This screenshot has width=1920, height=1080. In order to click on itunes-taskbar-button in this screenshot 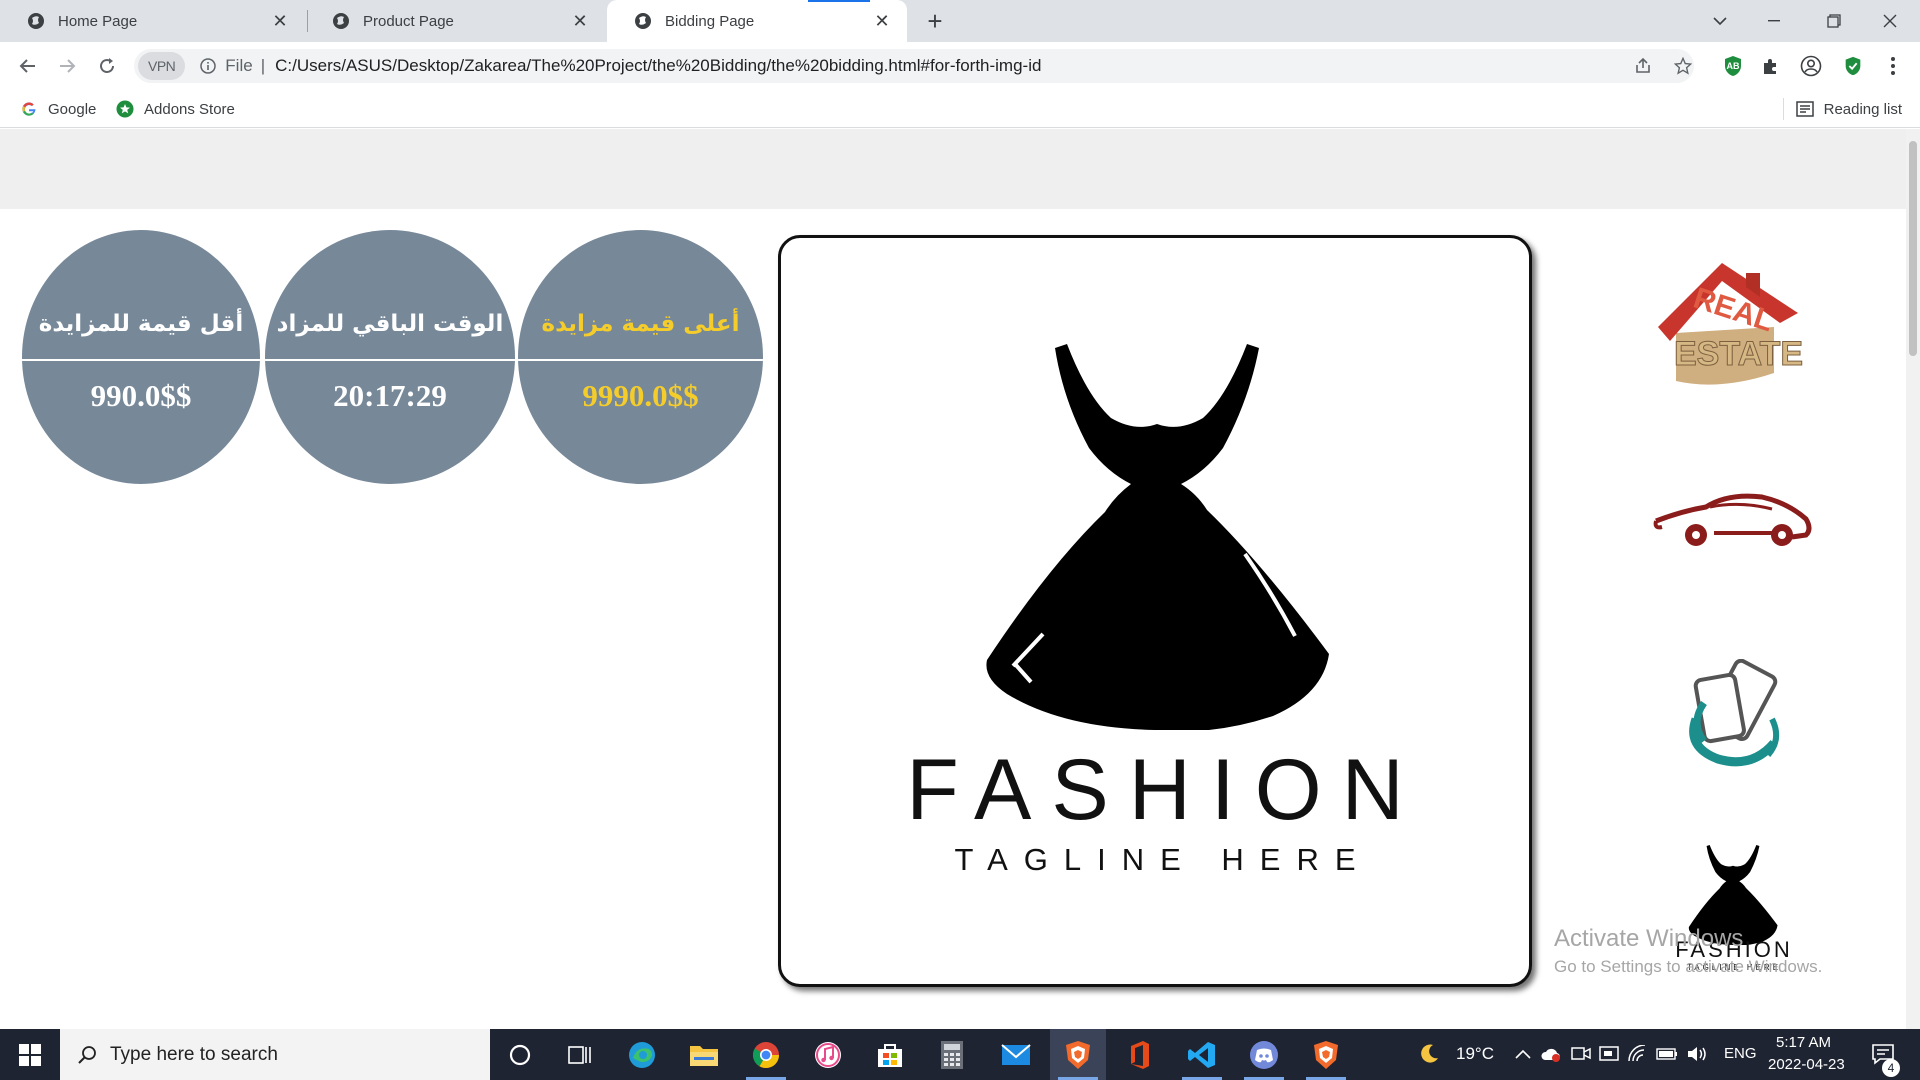, I will do `click(828, 1054)`.